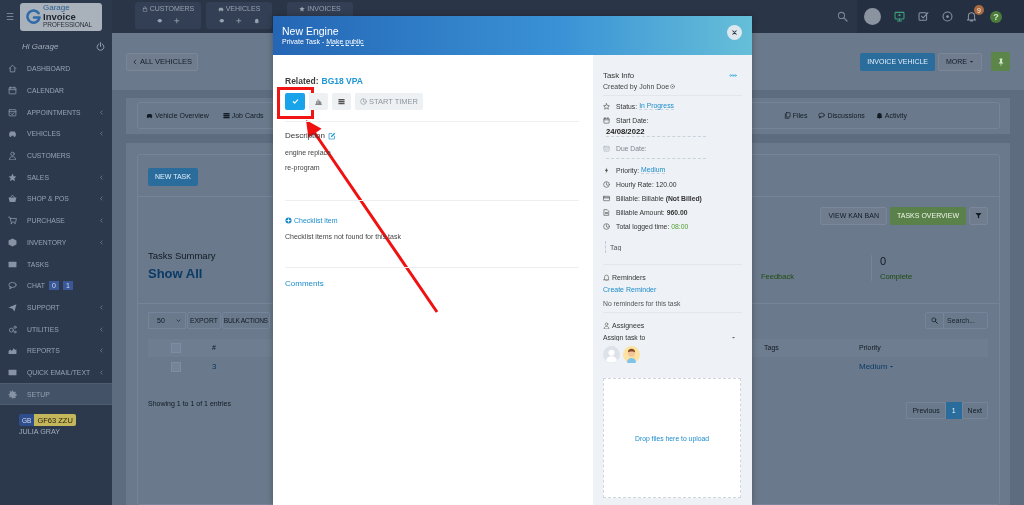  Describe the element at coordinates (947, 16) in the screenshot. I see `compass-icon` at that location.